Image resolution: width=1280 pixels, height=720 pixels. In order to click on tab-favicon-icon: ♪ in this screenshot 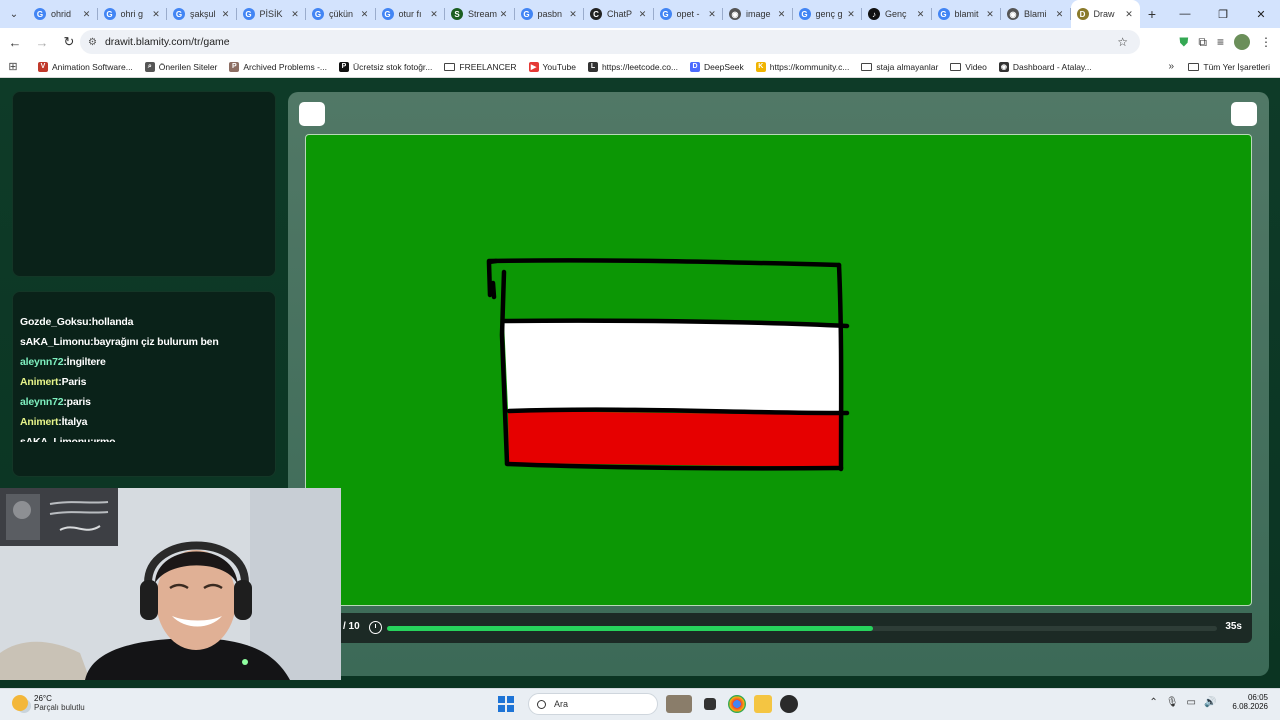, I will do `click(874, 14)`.